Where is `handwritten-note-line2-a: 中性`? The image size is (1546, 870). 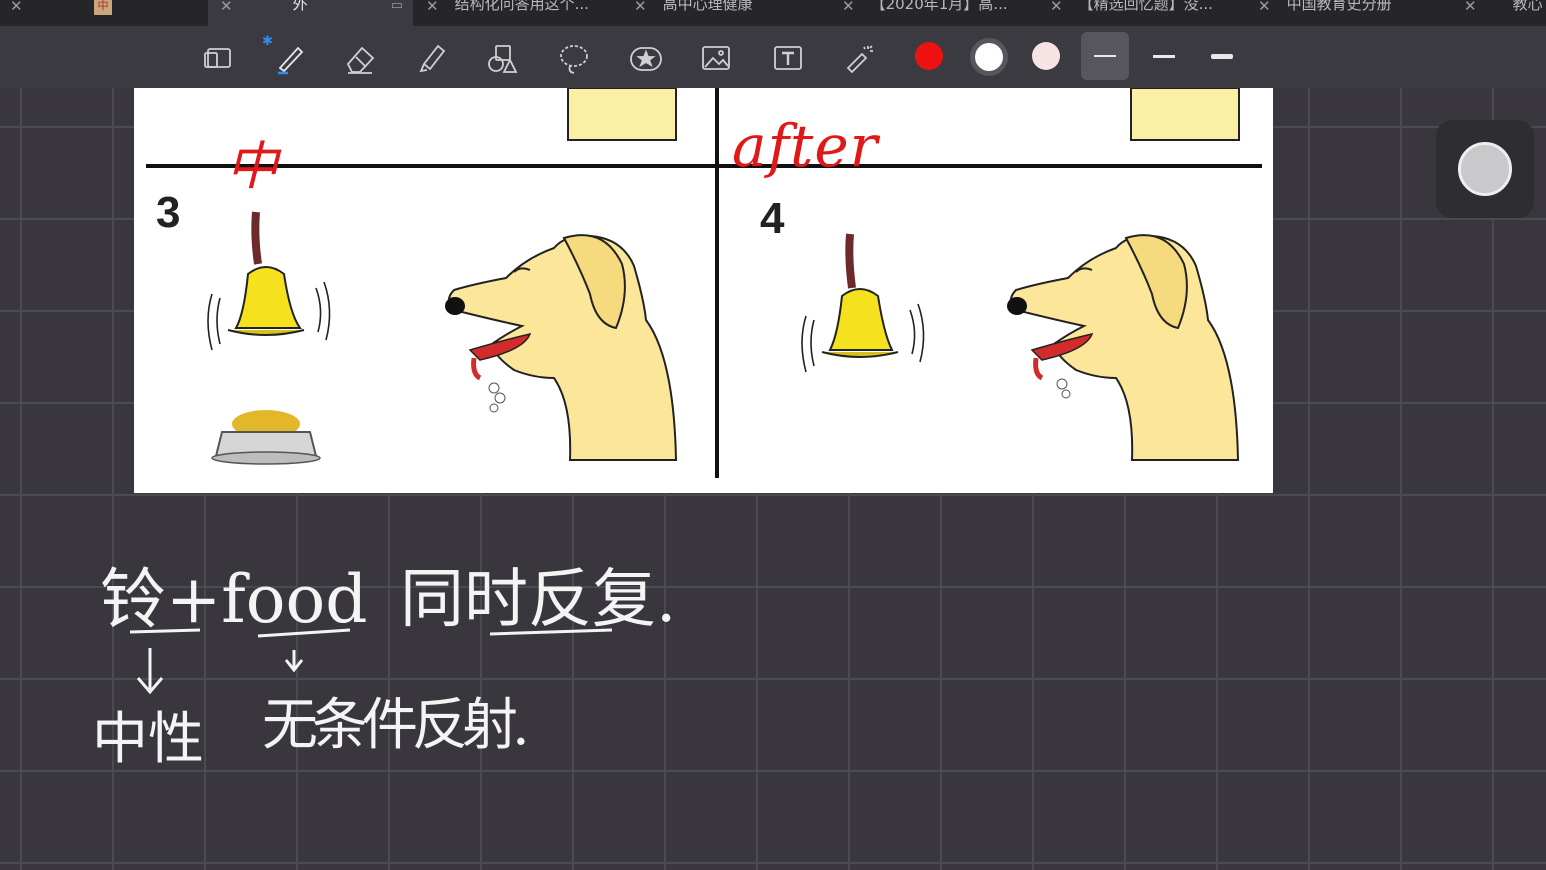
handwritten-note-line2-a: 中性 is located at coordinates (148, 739).